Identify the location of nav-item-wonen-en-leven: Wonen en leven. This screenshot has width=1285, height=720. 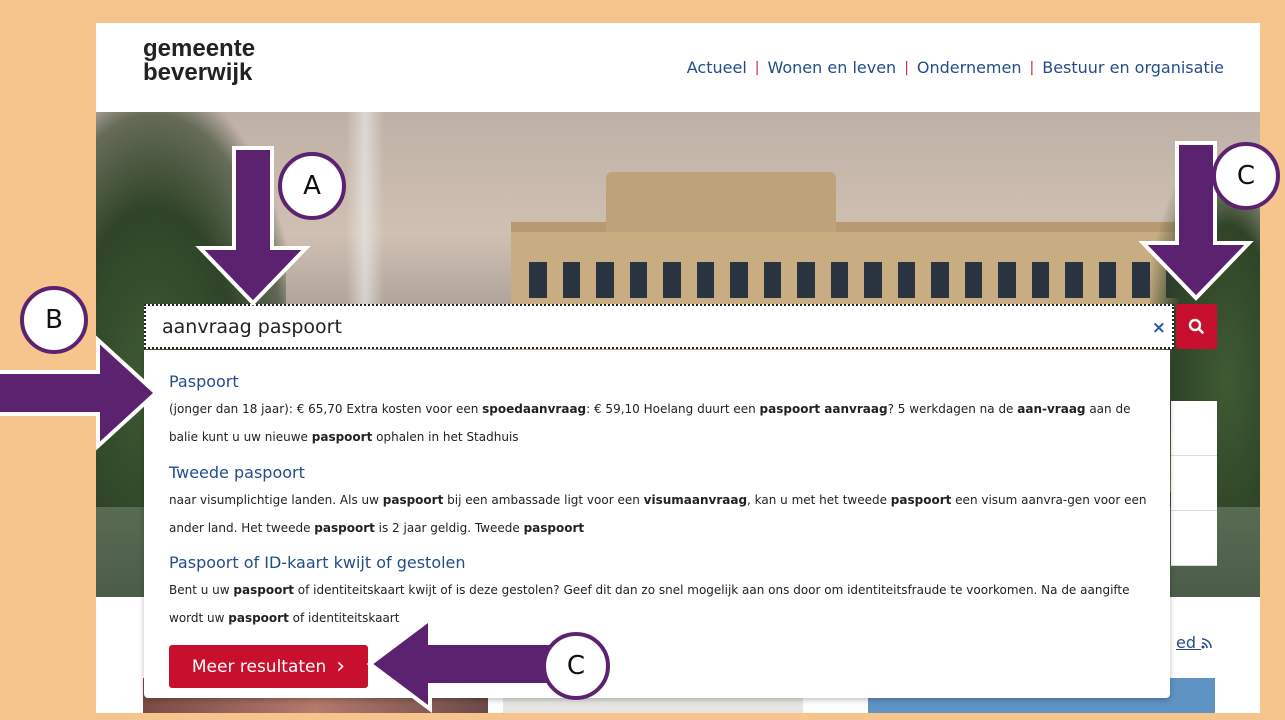
(831, 67).